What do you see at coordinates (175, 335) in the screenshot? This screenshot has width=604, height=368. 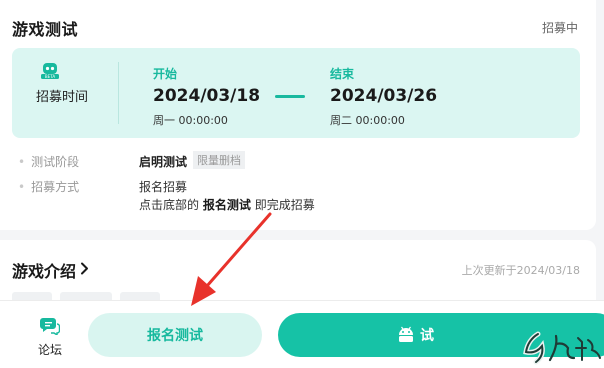 I see `signup-test-button: 报名测试` at bounding box center [175, 335].